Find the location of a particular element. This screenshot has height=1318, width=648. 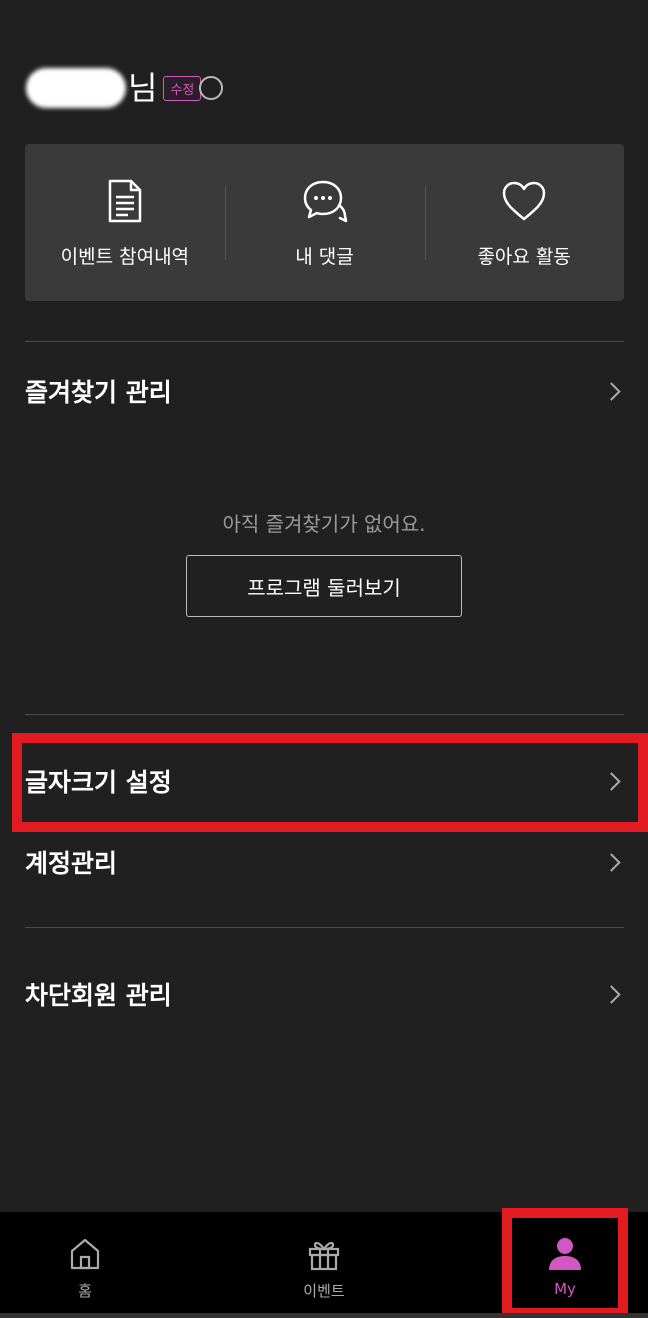

nav-home-label: 홈 is located at coordinates (85, 1291).